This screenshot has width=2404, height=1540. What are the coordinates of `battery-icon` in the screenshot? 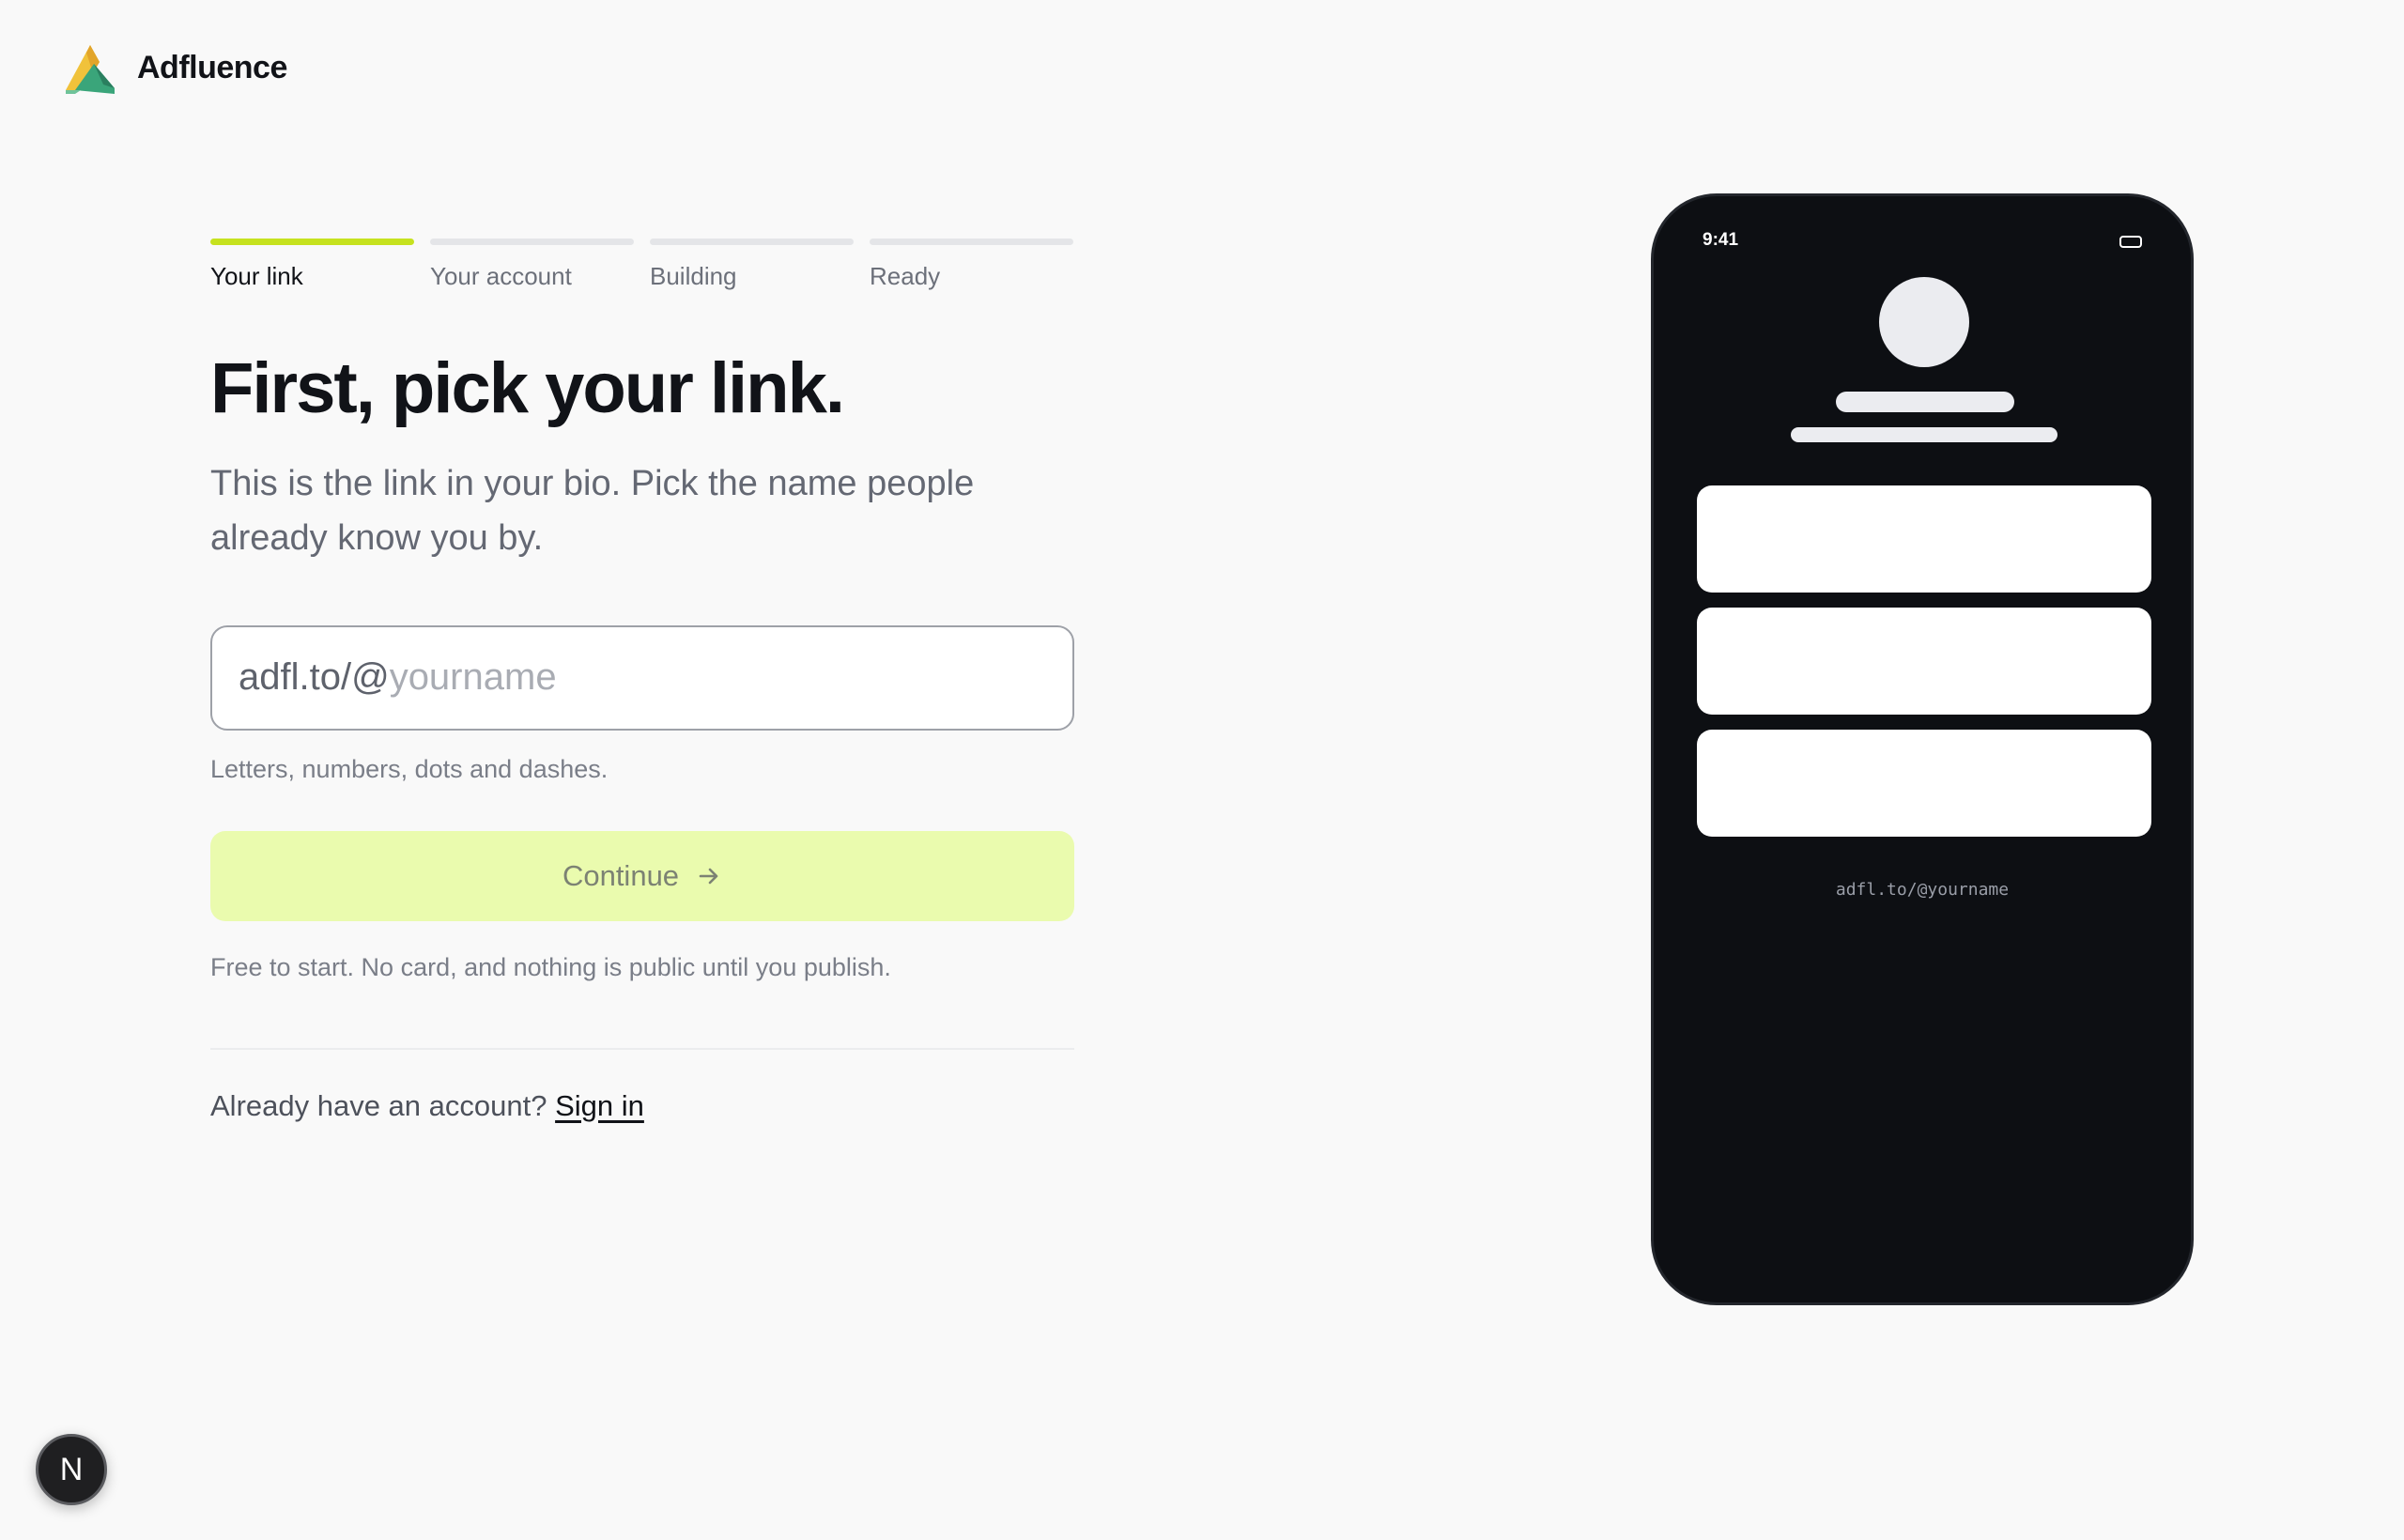 It's located at (2130, 242).